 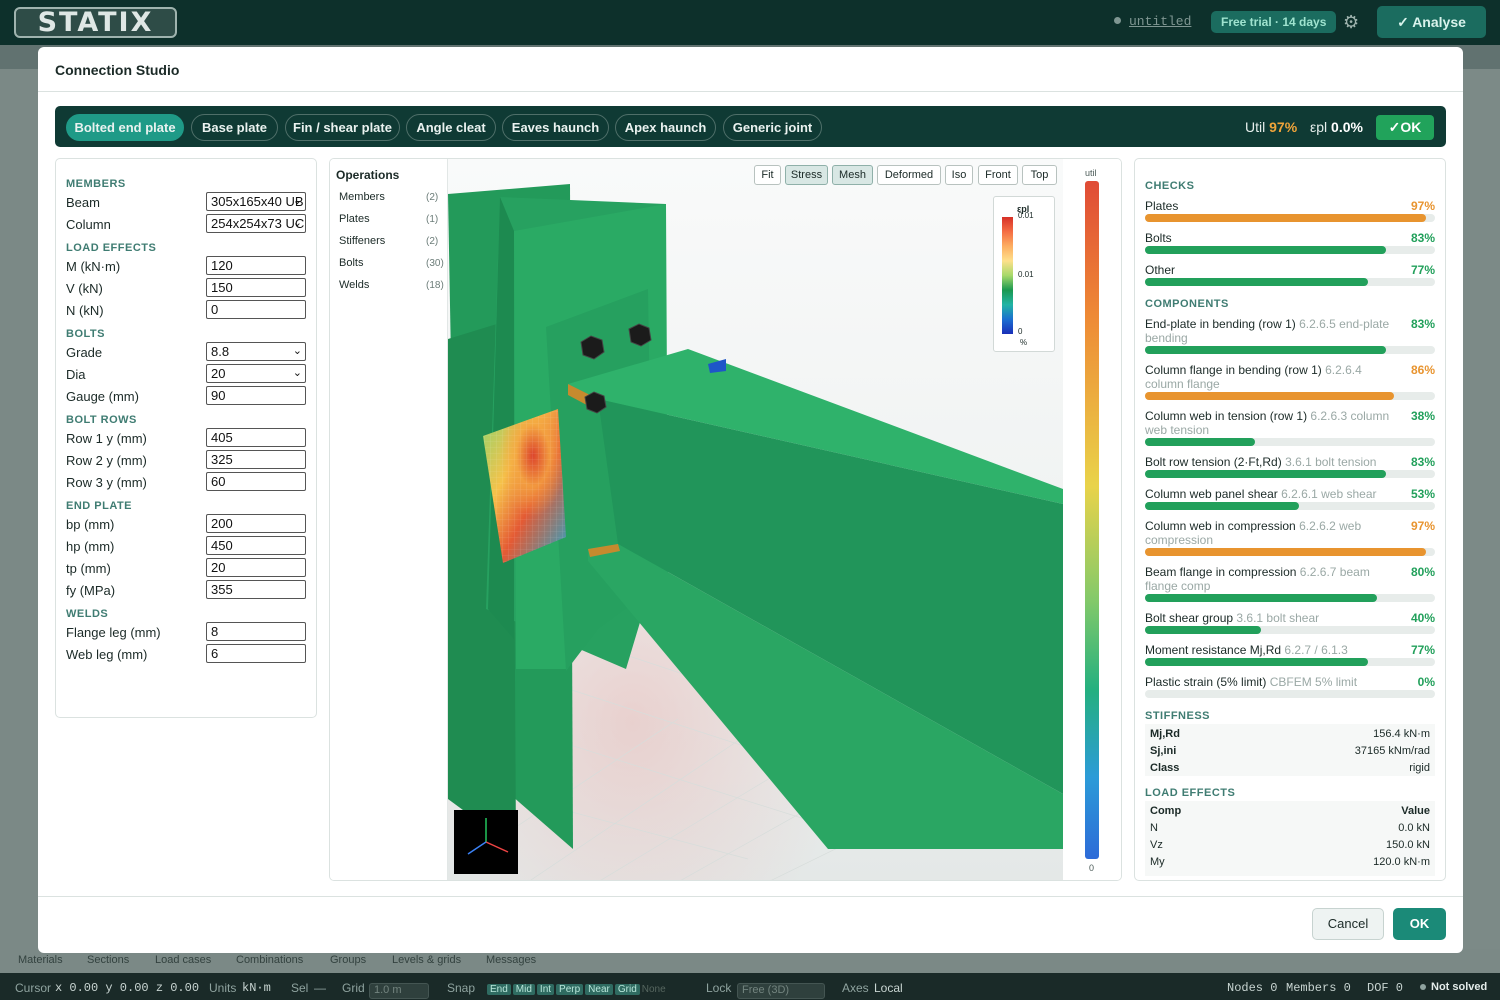 What do you see at coordinates (256, 459) in the screenshot?
I see `row2-input: 325` at bounding box center [256, 459].